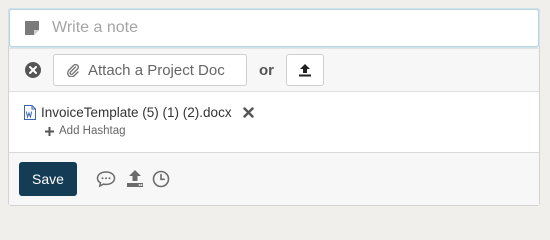 The width and height of the screenshot is (550, 240). Describe the element at coordinates (266, 70) in the screenshot. I see `or-label: or` at that location.